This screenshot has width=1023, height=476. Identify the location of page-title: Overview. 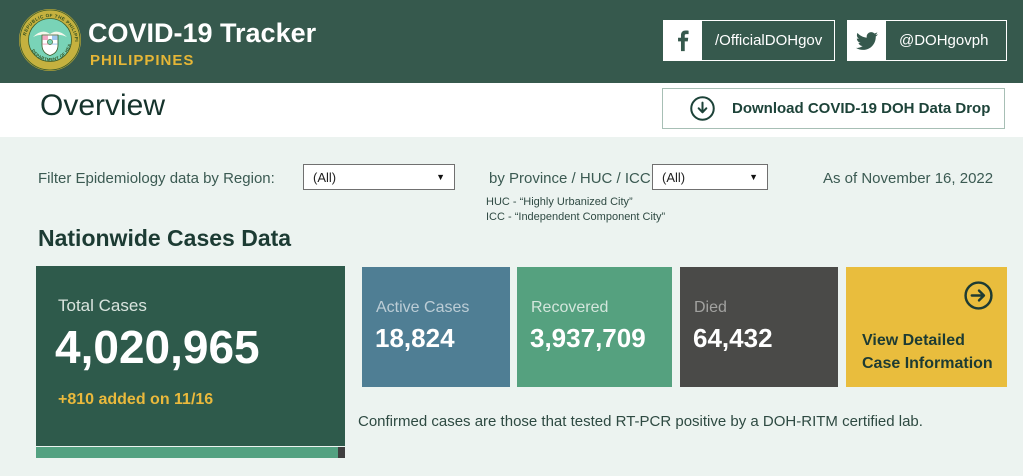
(103, 105).